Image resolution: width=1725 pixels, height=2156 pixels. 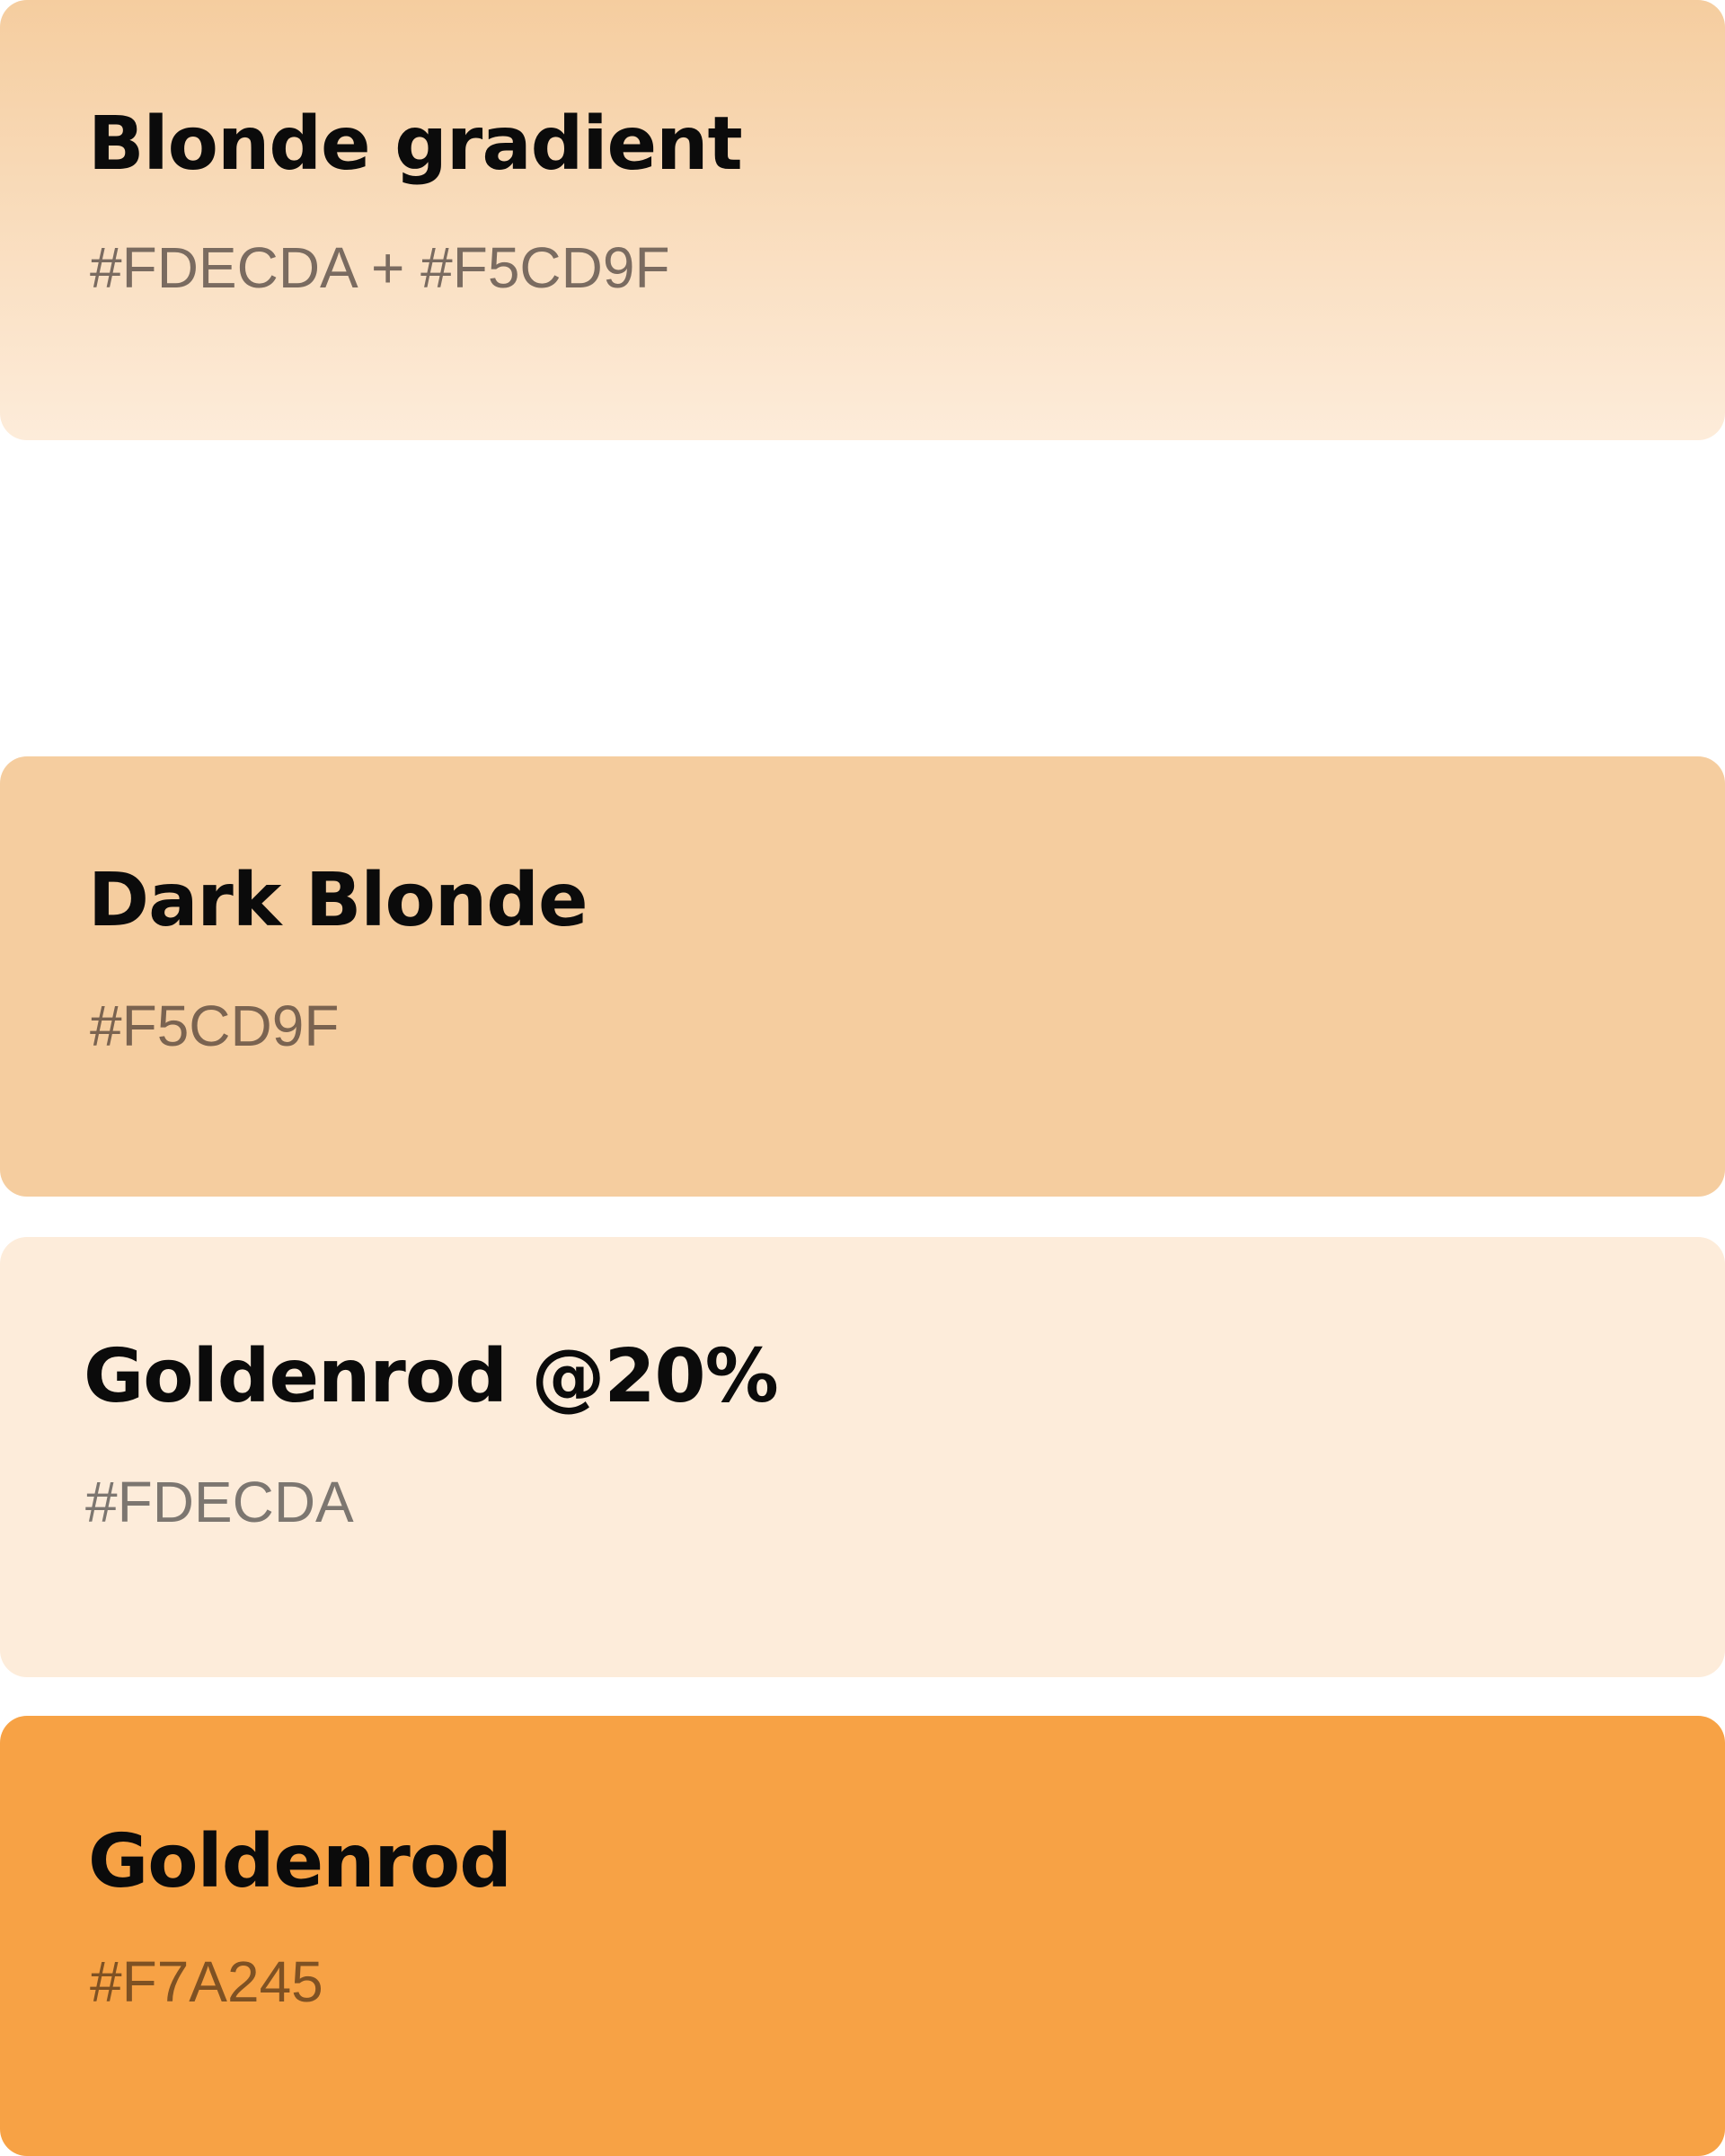 What do you see at coordinates (338, 900) in the screenshot?
I see `swatch-name: Dark Blonde` at bounding box center [338, 900].